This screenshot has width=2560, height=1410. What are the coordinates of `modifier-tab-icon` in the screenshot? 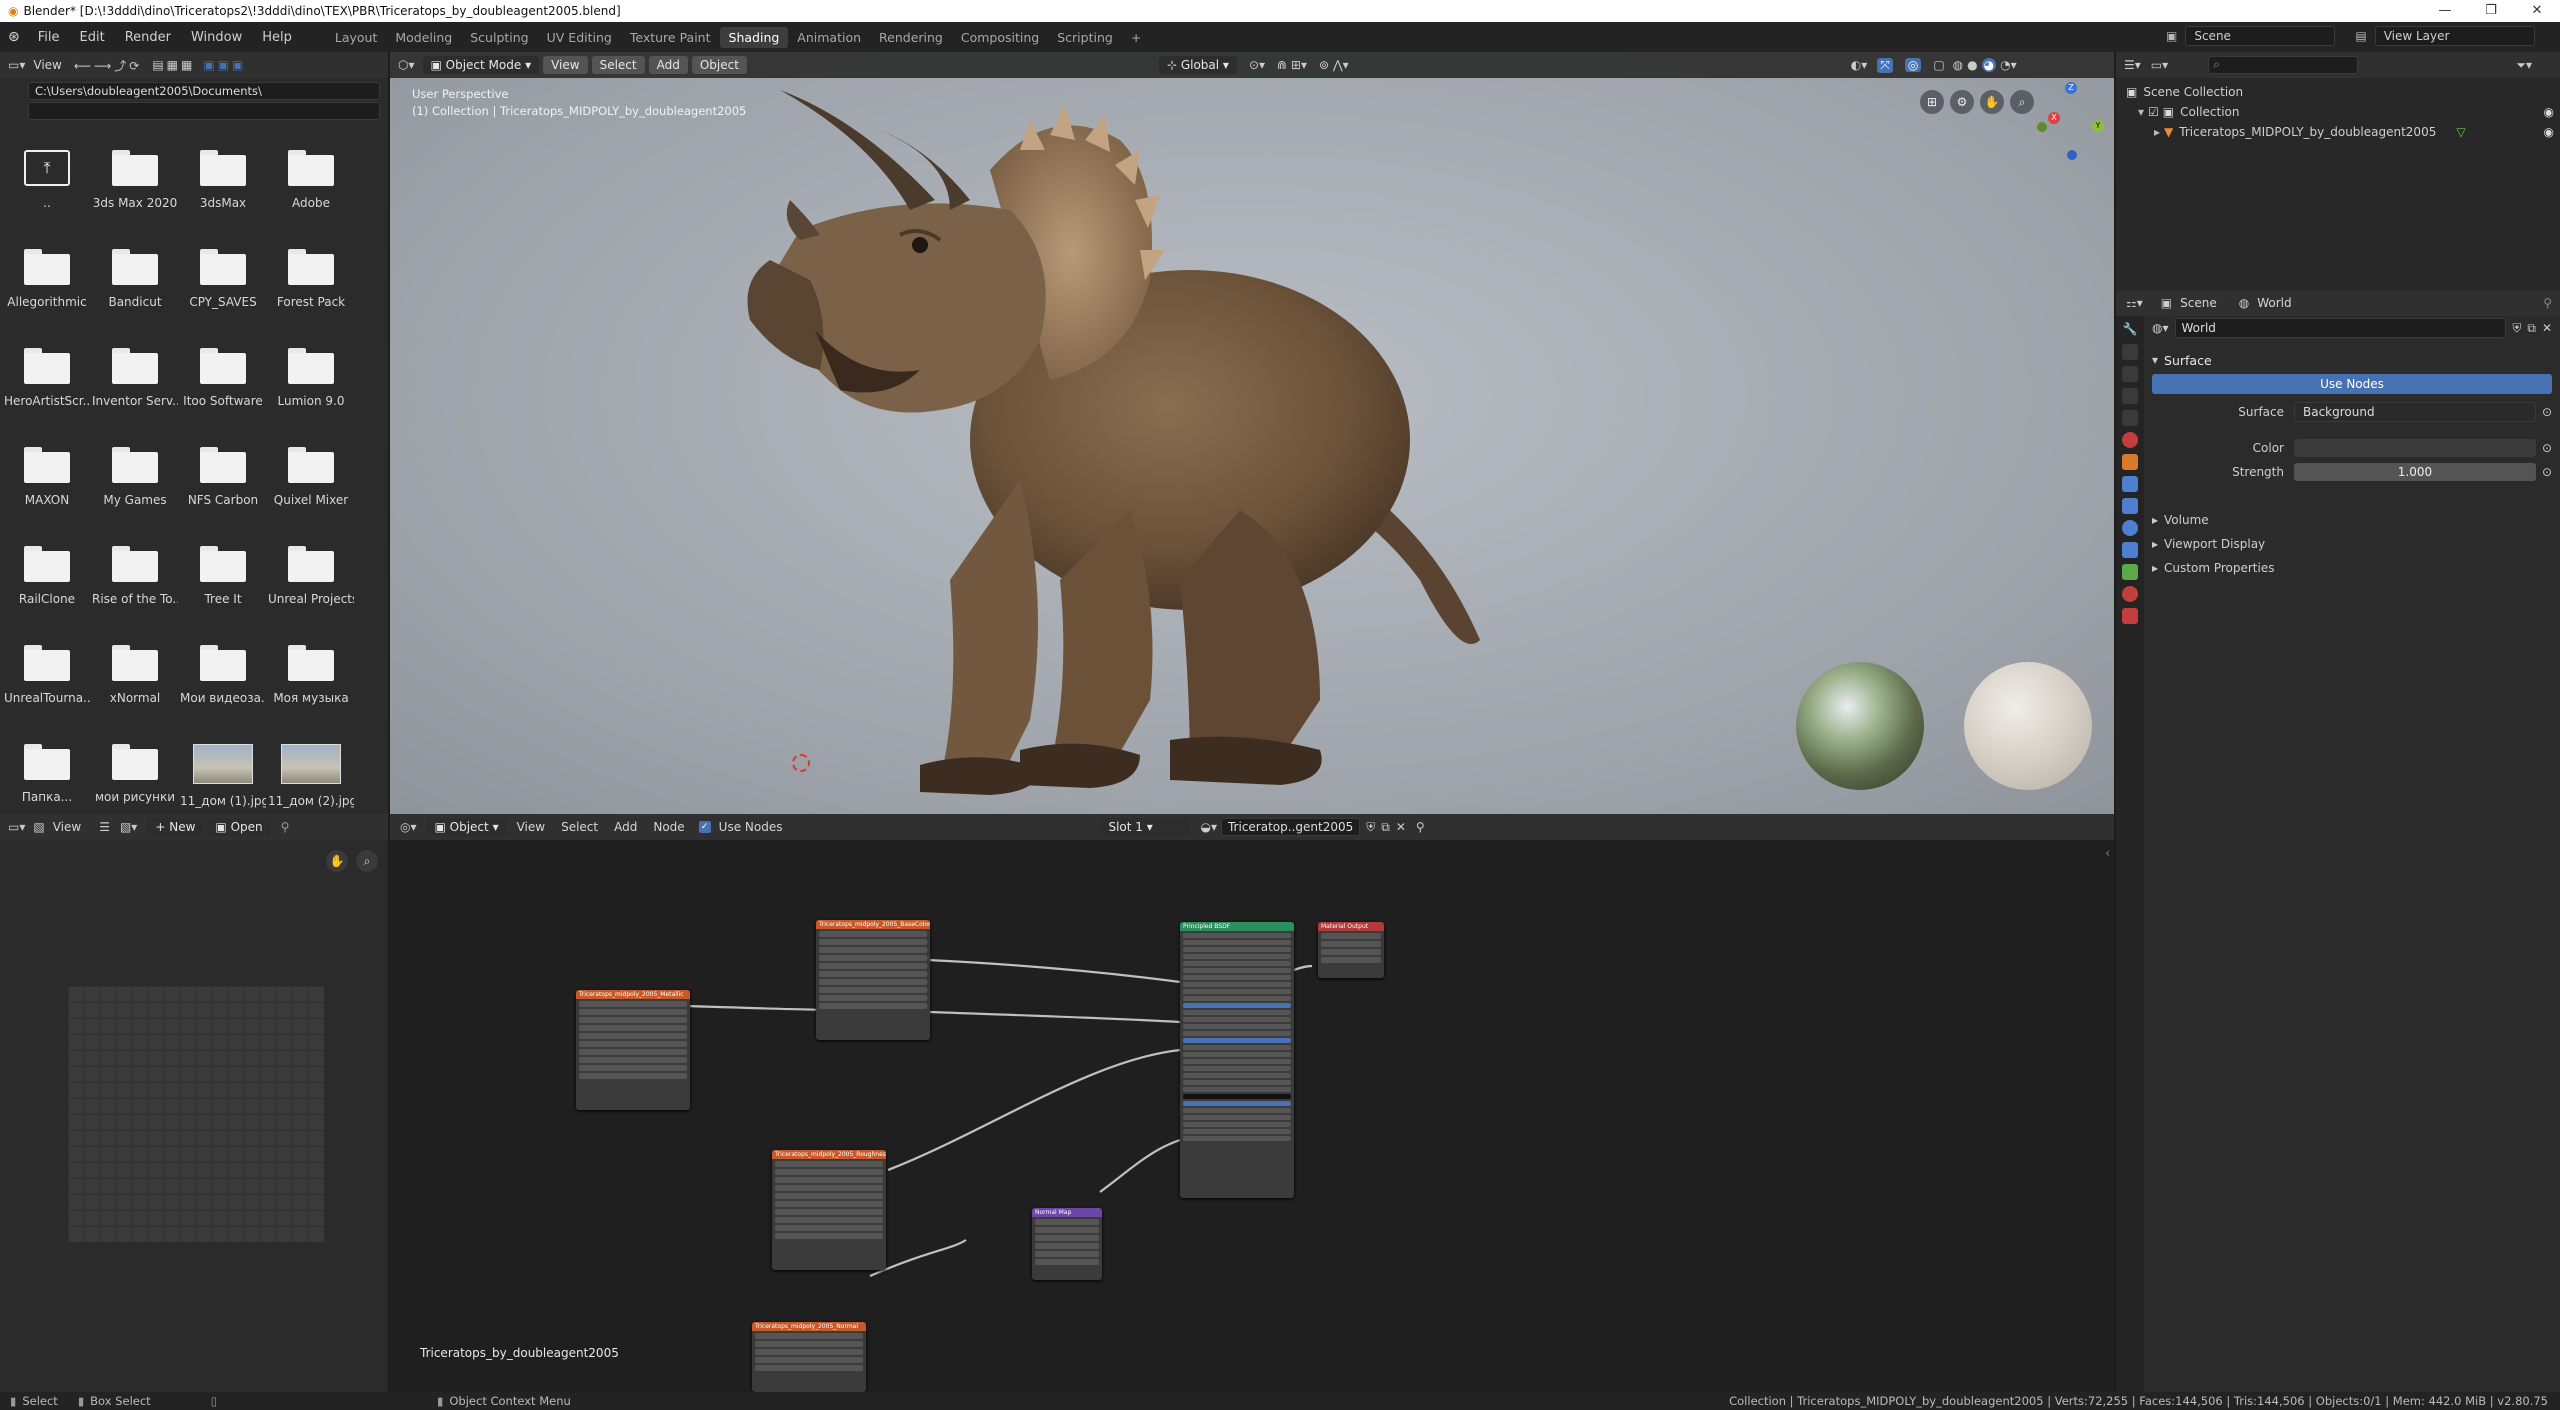 It's located at (2130, 484).